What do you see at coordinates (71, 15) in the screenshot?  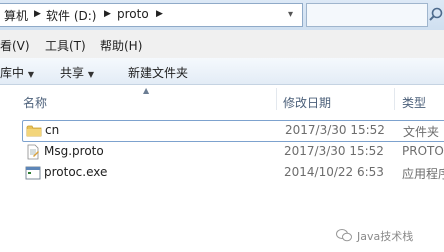 I see `breadcrumb-drive: 软件 (D:)` at bounding box center [71, 15].